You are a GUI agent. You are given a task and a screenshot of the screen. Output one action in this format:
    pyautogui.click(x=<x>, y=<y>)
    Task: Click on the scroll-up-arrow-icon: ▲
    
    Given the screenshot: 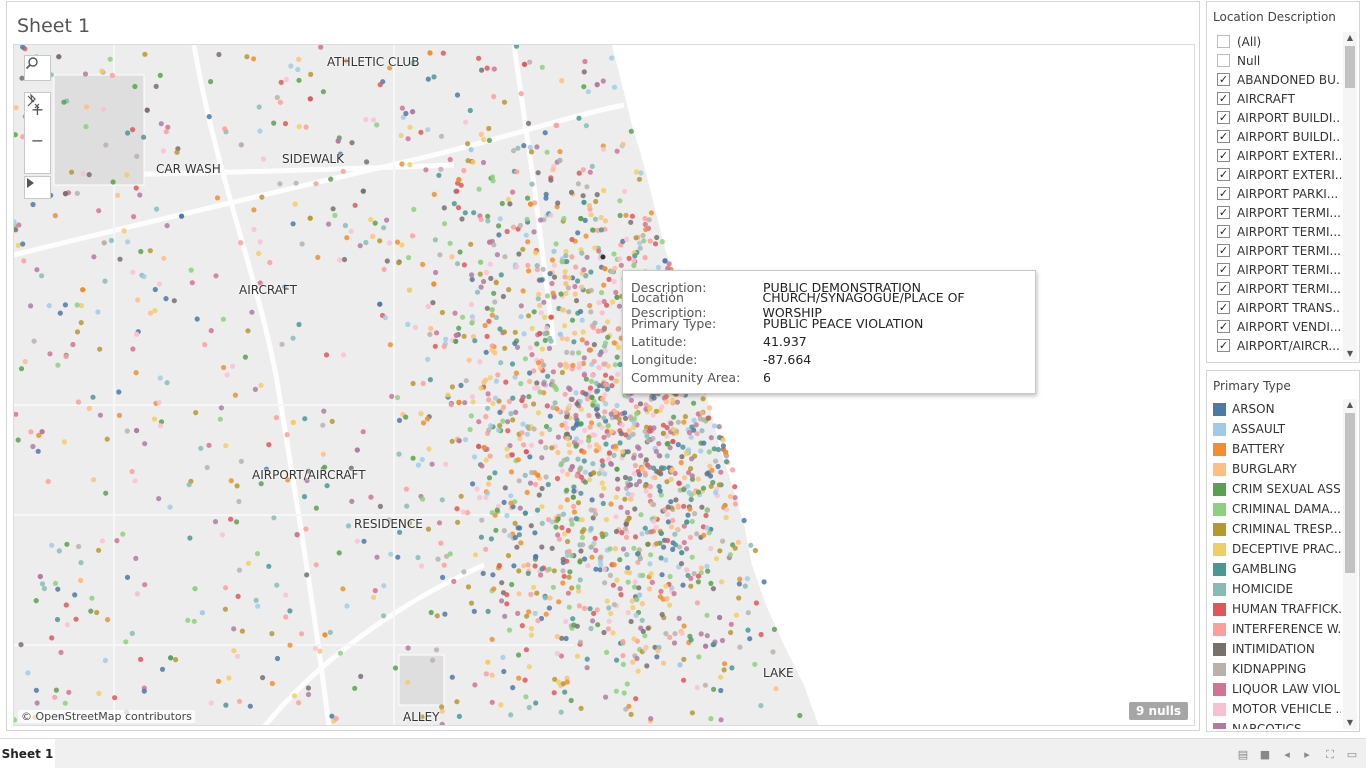 What is the action you would take?
    pyautogui.click(x=1350, y=405)
    